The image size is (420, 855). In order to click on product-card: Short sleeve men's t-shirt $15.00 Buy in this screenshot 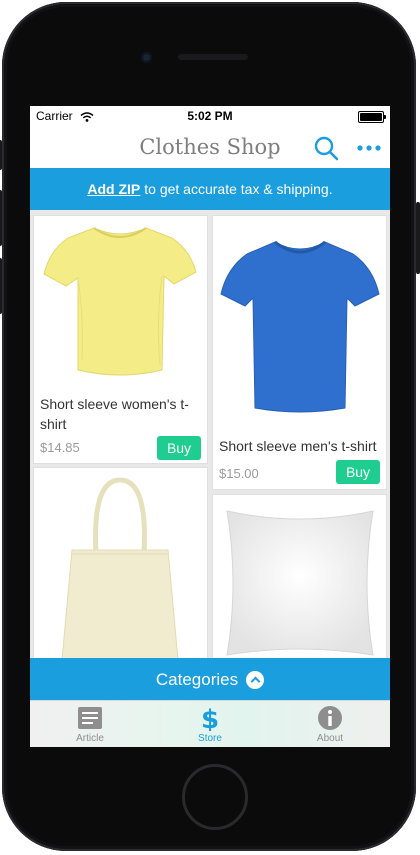, I will do `click(299, 352)`.